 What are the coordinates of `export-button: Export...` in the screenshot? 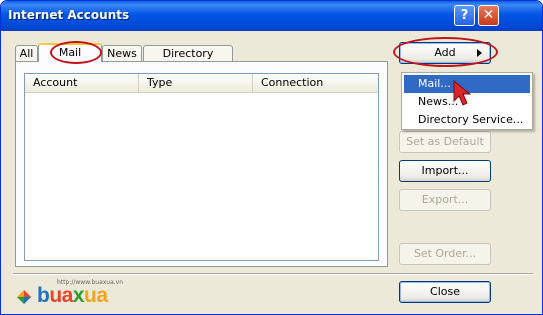 It's located at (445, 200).